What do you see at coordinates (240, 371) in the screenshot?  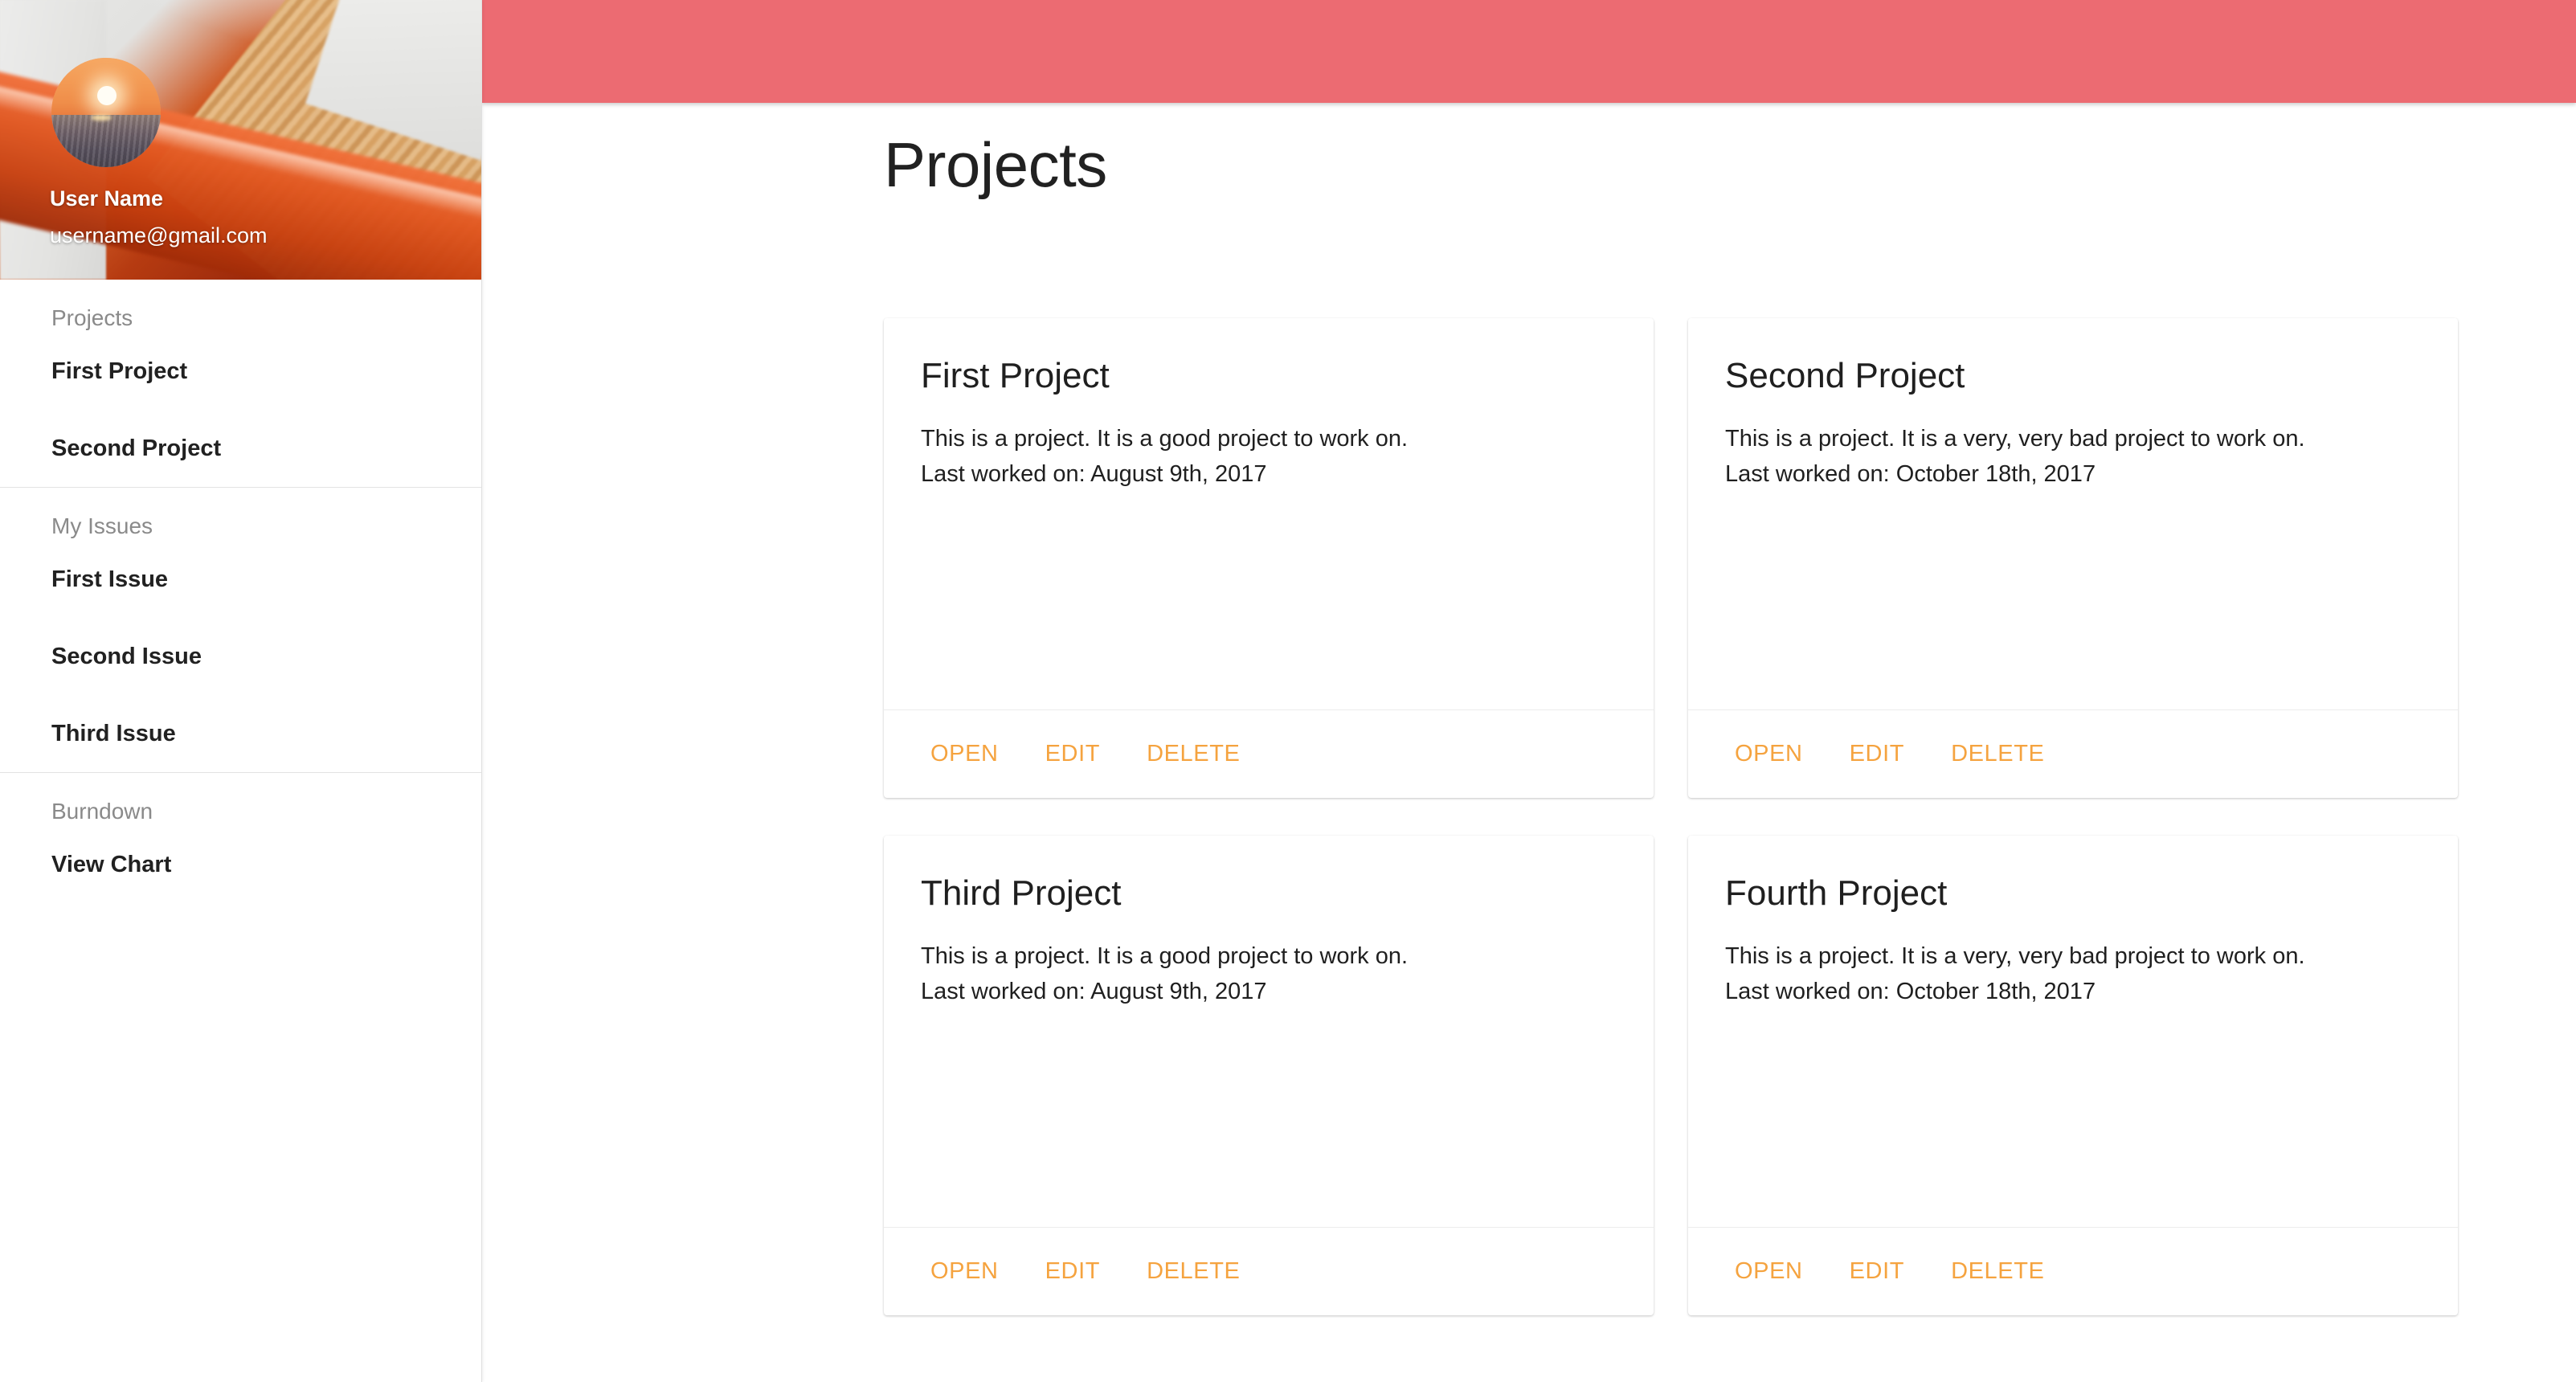 I see `sidebar-item-first-project: First Project` at bounding box center [240, 371].